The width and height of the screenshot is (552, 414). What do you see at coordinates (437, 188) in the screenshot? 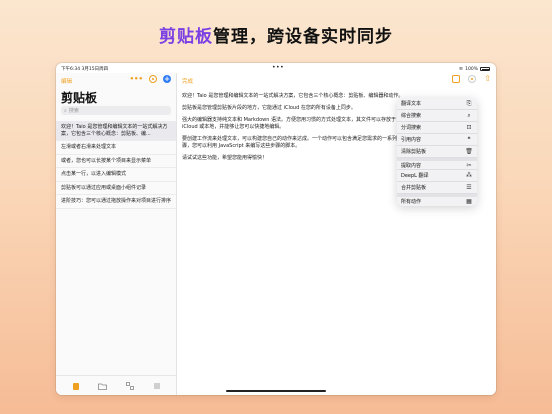
I see `menu-item-merge: 合并剪贴板 ☰` at bounding box center [437, 188].